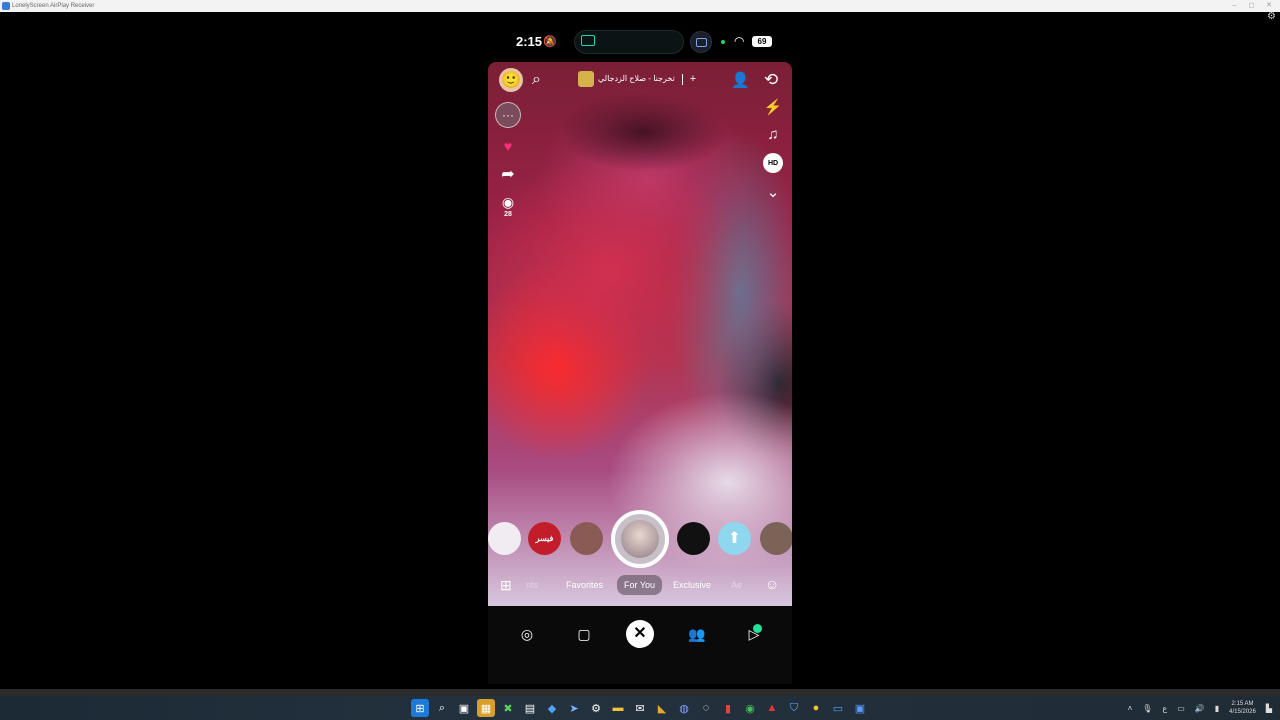 The image size is (1280, 720). Describe the element at coordinates (618, 708) in the screenshot. I see `folder-icon: ▬` at that location.